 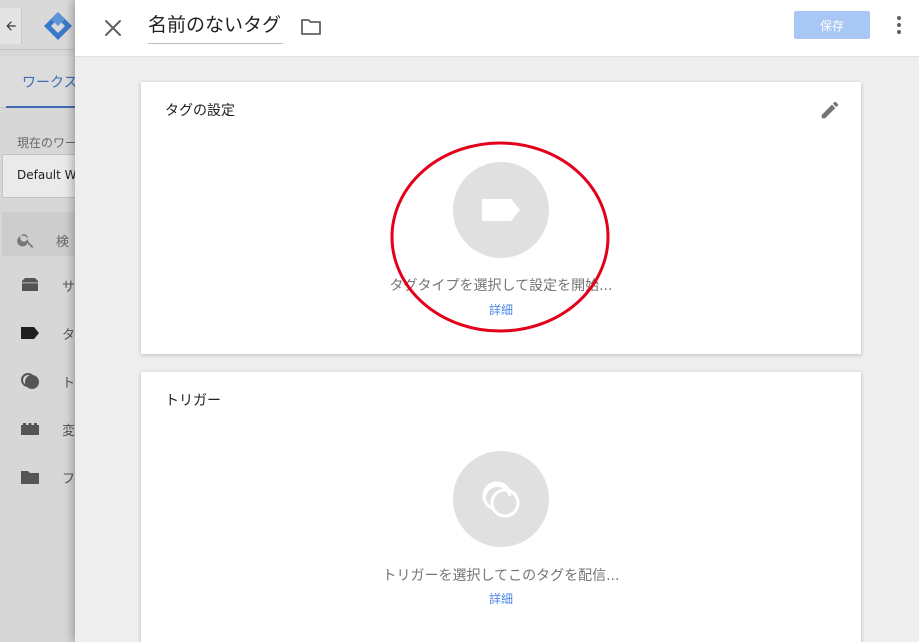 I want to click on close-button, so click(x=113, y=28).